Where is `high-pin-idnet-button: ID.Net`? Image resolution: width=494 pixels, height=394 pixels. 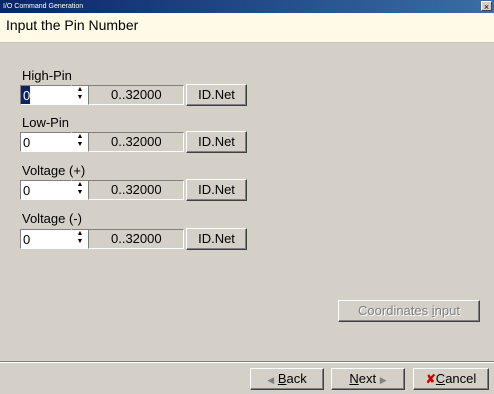
high-pin-idnet-button: ID.Net is located at coordinates (216, 95).